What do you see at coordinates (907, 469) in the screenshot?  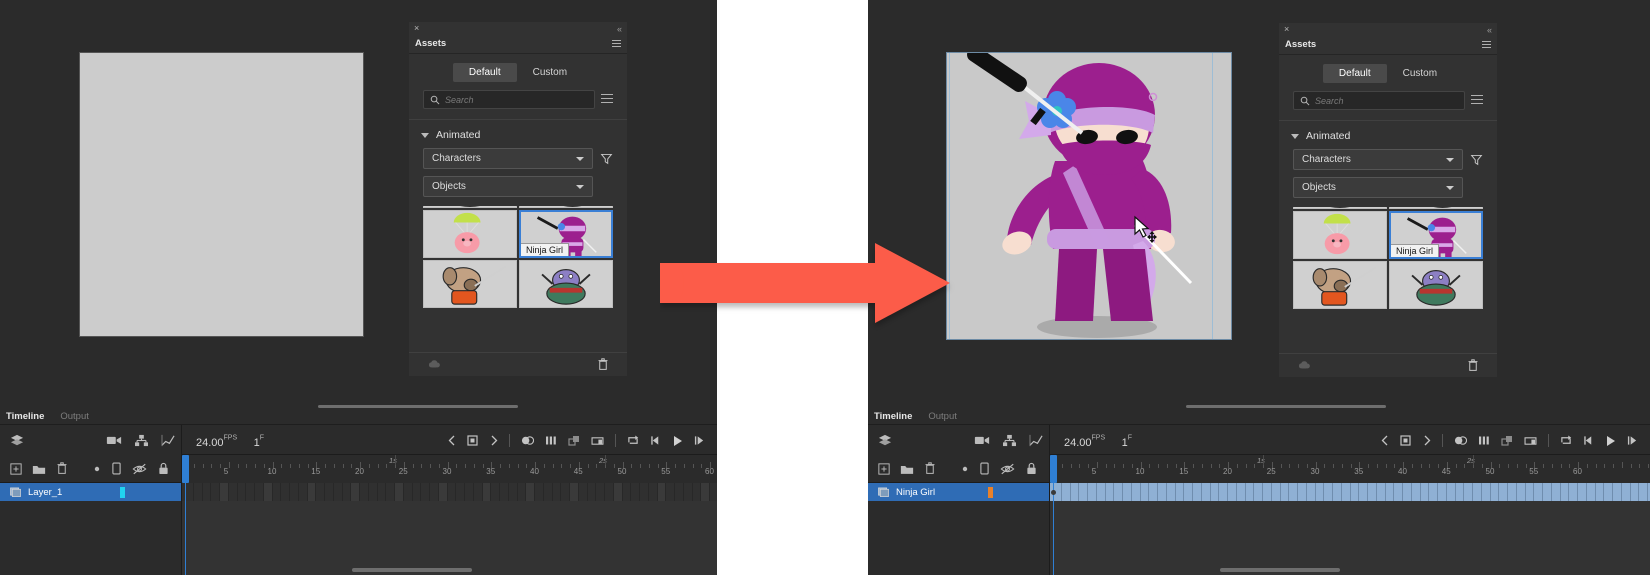 I see `new-folder-icon` at bounding box center [907, 469].